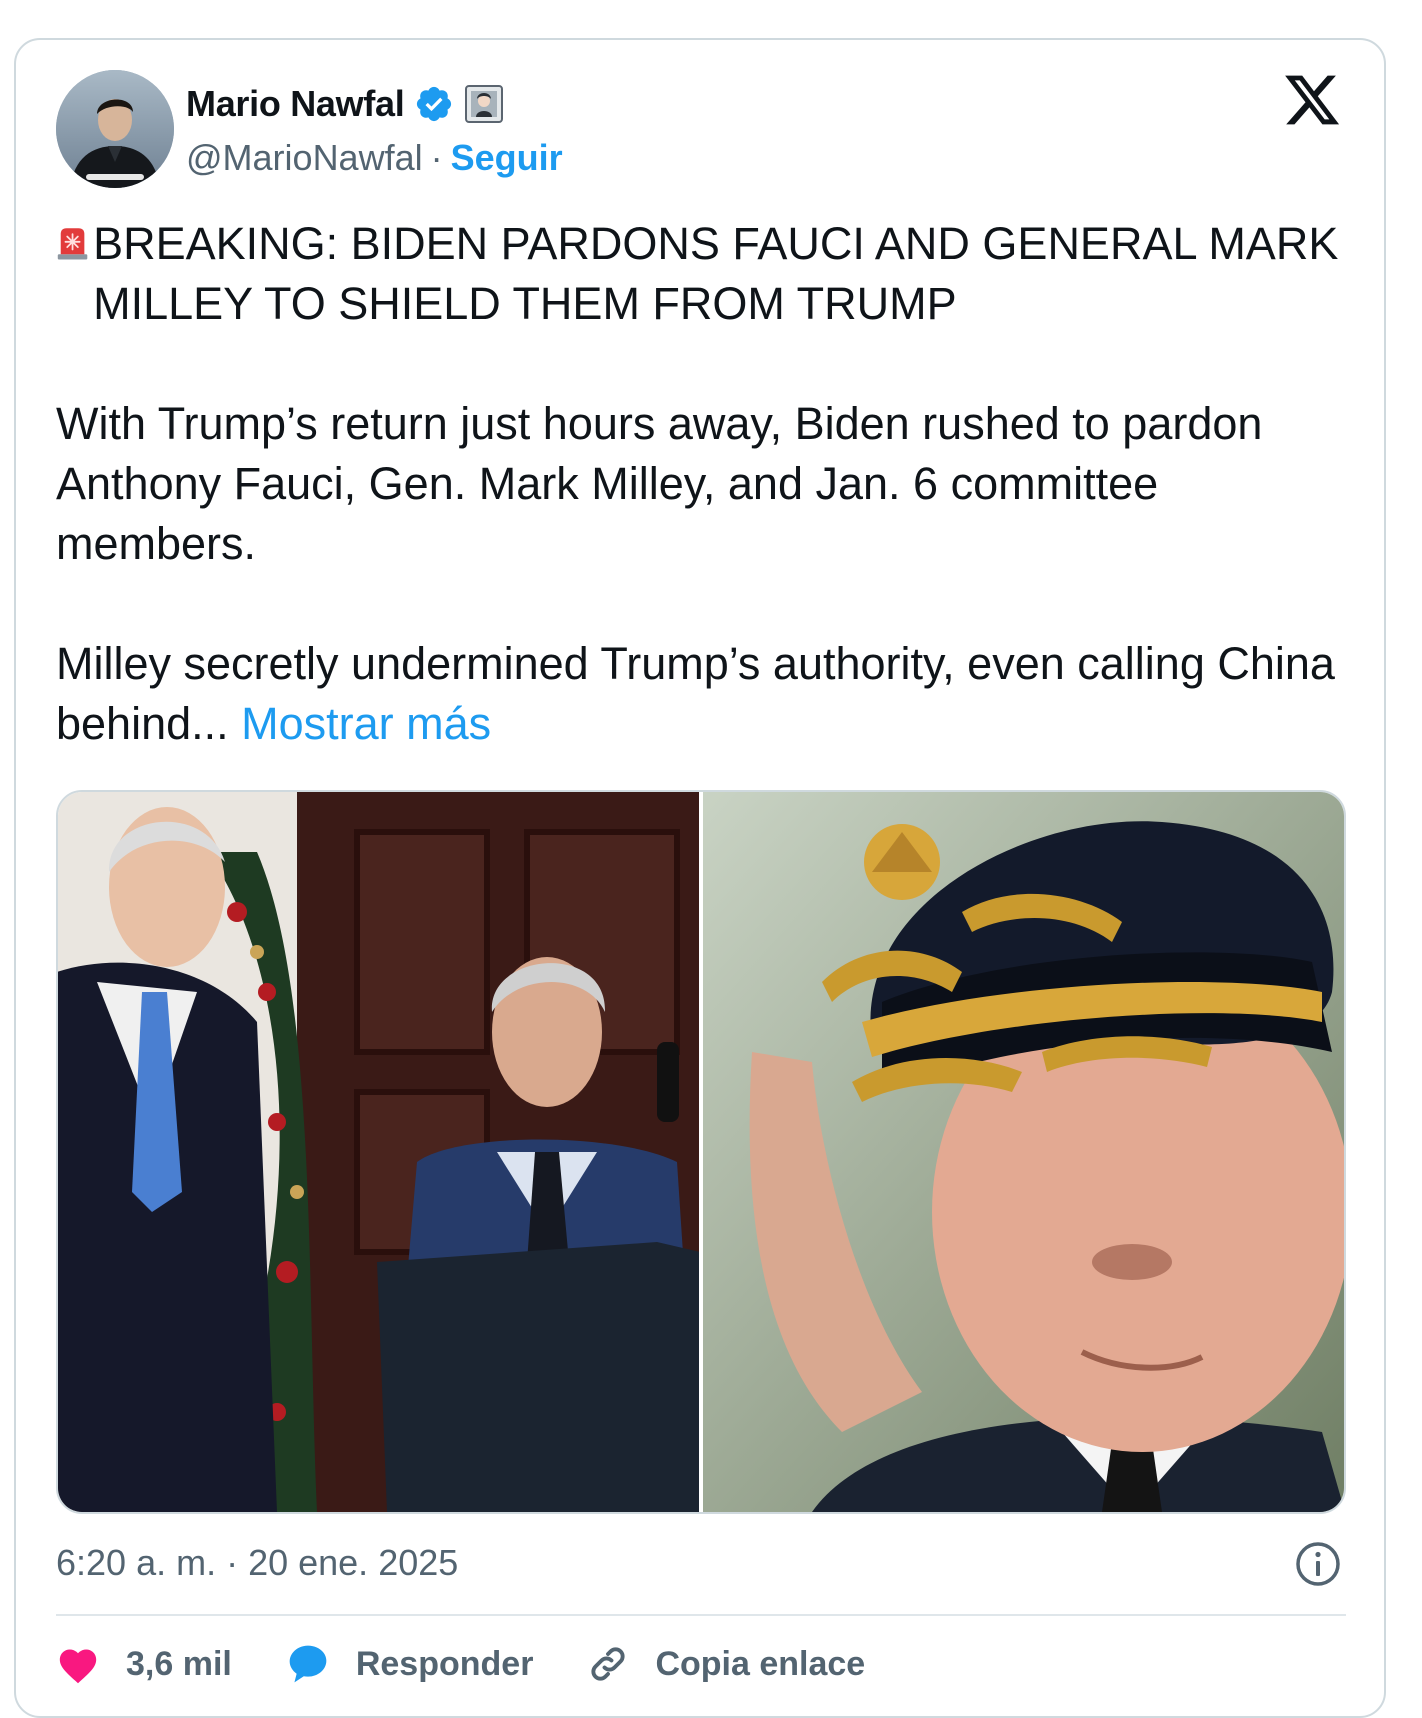 The image size is (1422, 1718). I want to click on heart-icon, so click(78, 1666).